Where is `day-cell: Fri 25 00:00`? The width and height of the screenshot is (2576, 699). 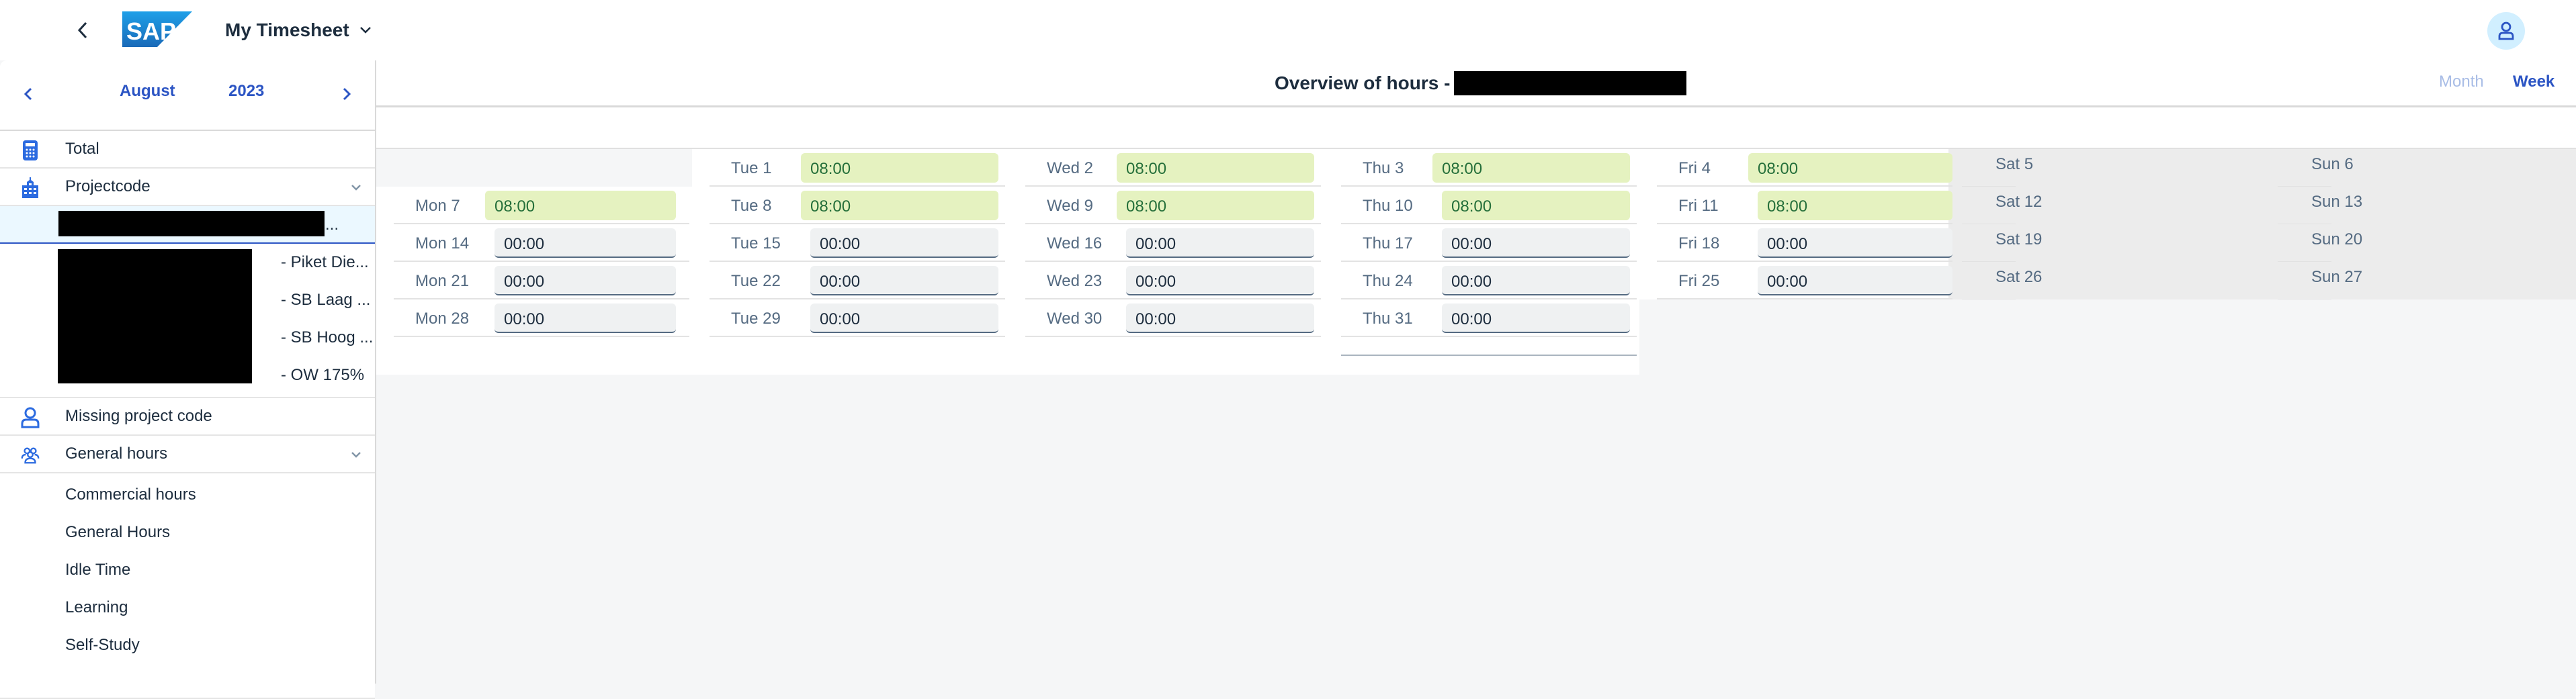
day-cell: Fri 25 00:00 is located at coordinates (1804, 280).